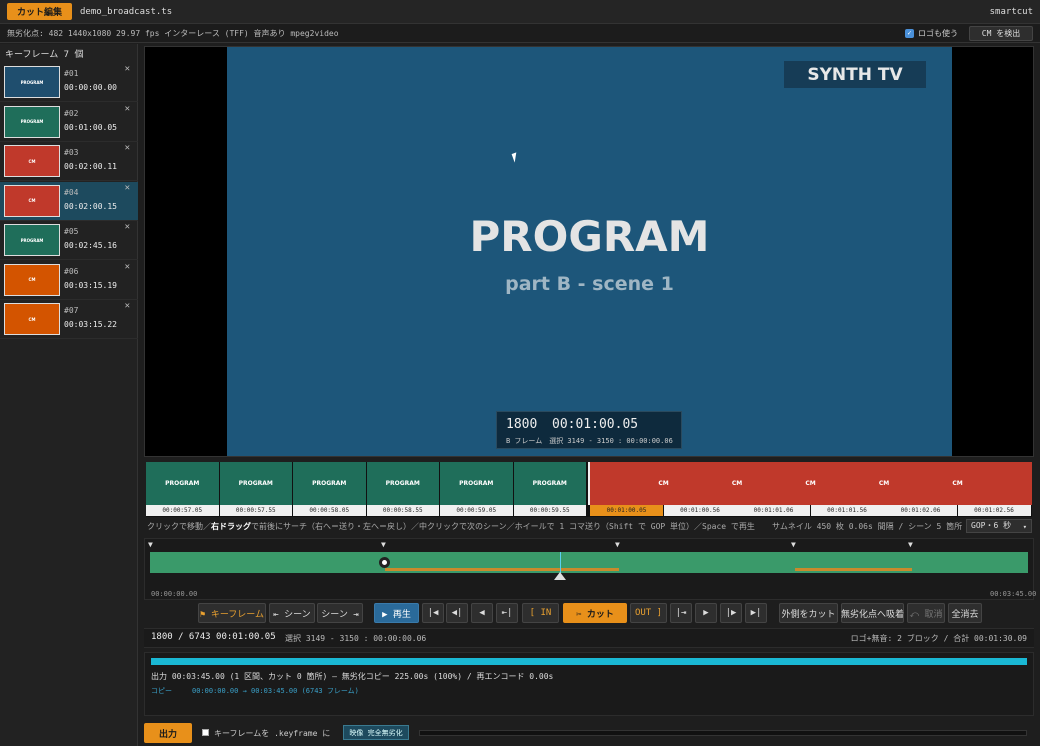 This screenshot has width=1040, height=746. Describe the element at coordinates (855, 74) in the screenshot. I see `channel-logo: SYNTH TV` at that location.